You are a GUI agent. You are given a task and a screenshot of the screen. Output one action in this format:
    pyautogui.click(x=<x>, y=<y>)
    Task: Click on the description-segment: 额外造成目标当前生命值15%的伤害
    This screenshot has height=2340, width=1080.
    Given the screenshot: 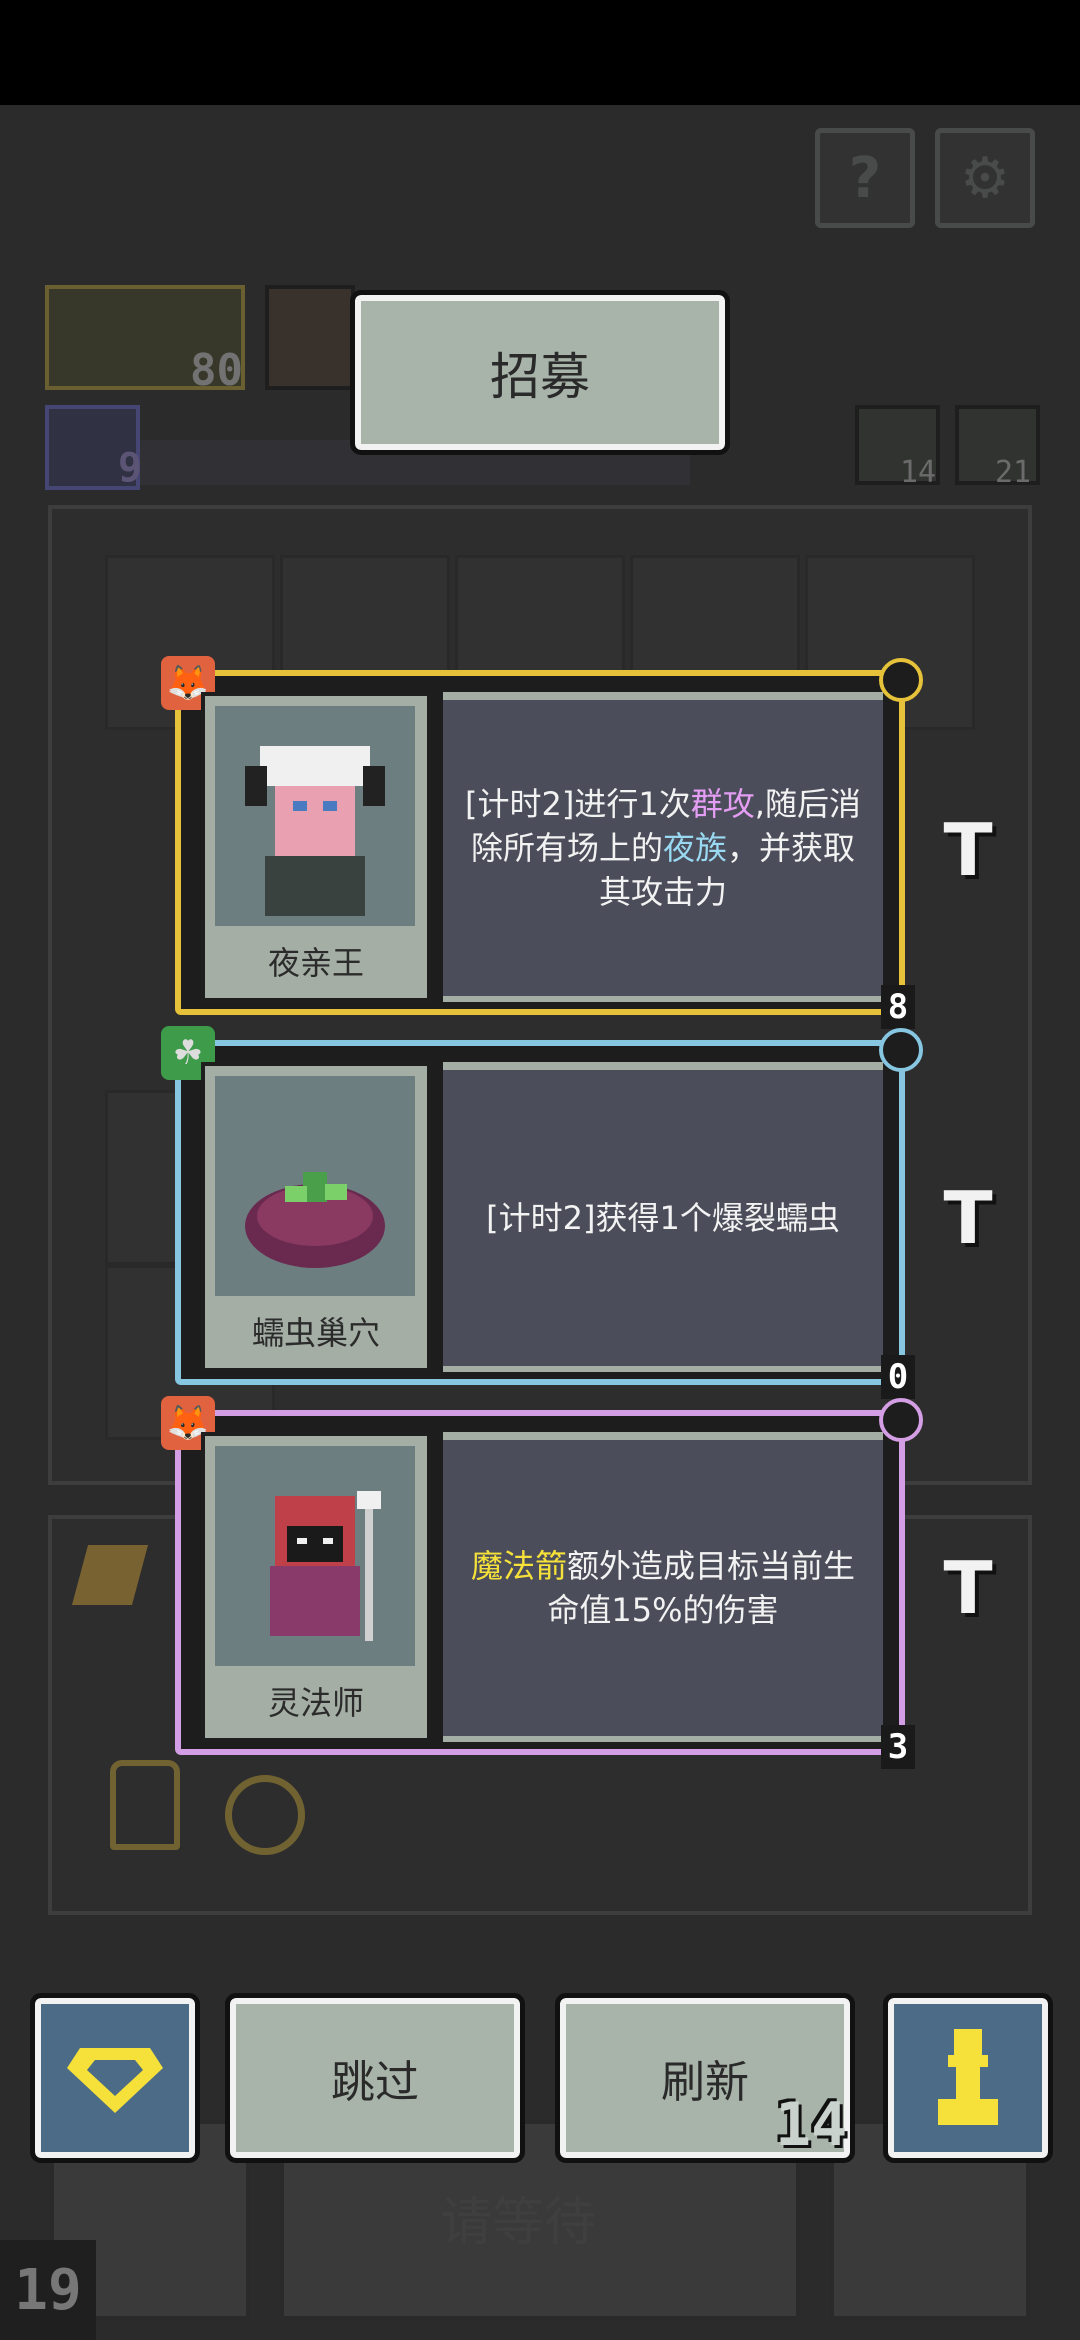 What is the action you would take?
    pyautogui.click(x=701, y=1588)
    